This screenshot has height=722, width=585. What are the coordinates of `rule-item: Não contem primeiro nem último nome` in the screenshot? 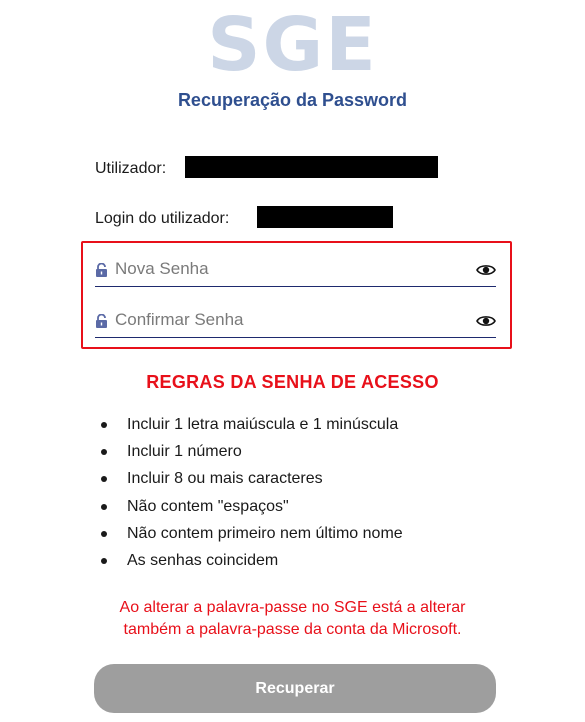 It's located at (252, 536).